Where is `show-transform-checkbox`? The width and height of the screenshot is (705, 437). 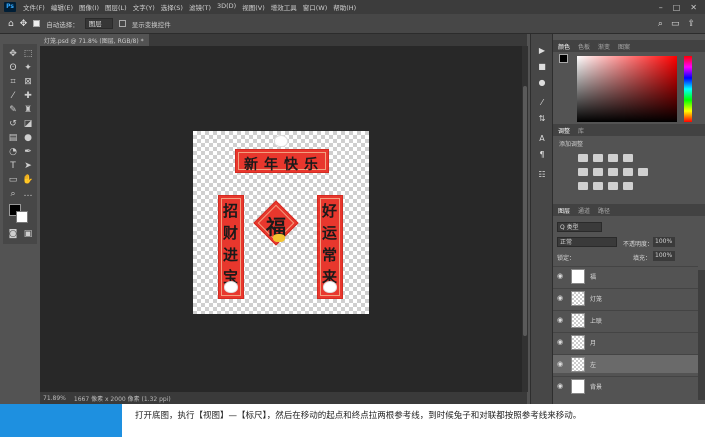 show-transform-checkbox is located at coordinates (122, 23).